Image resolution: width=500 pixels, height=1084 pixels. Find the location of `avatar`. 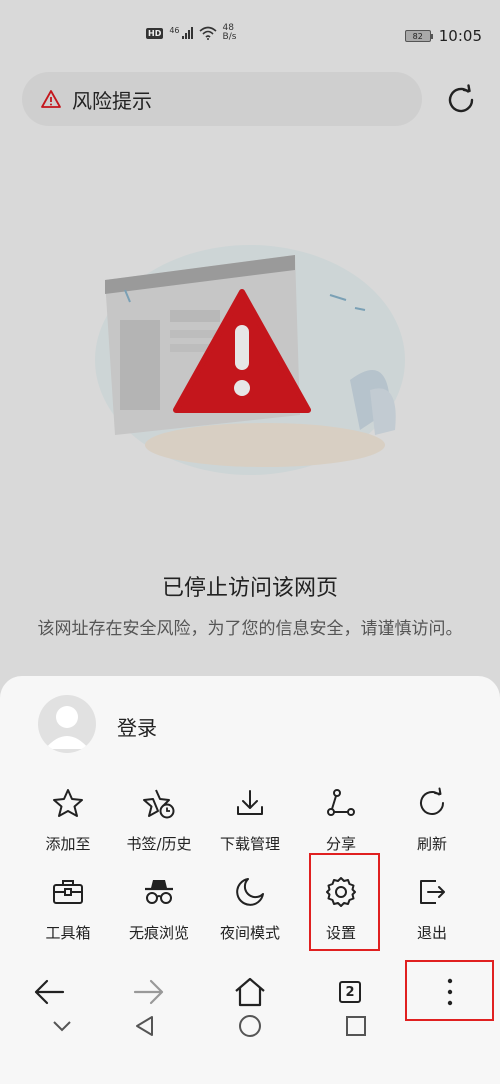

avatar is located at coordinates (67, 724).